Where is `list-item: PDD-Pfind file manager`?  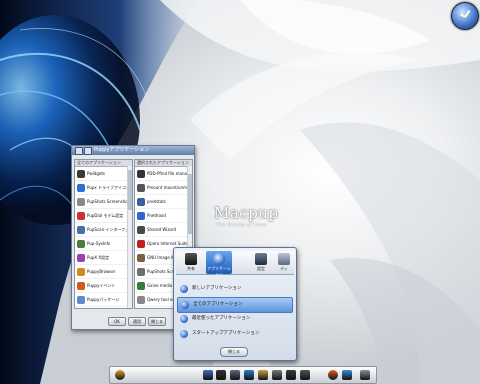
list-item: PDD-Pfind file manager is located at coordinates (163, 174).